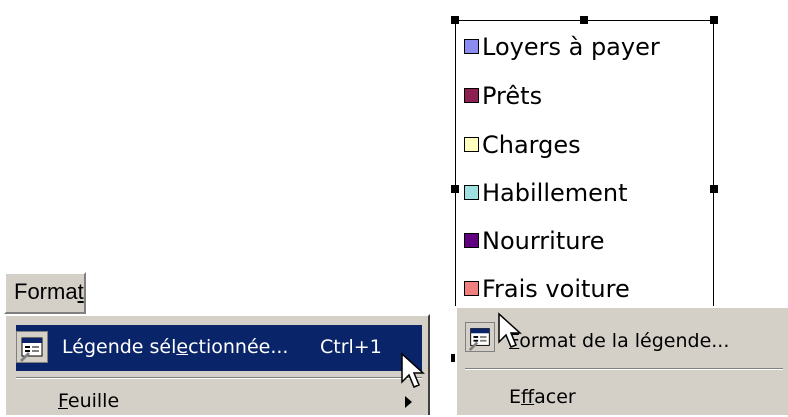  I want to click on legend-item: Charges, so click(522, 146).